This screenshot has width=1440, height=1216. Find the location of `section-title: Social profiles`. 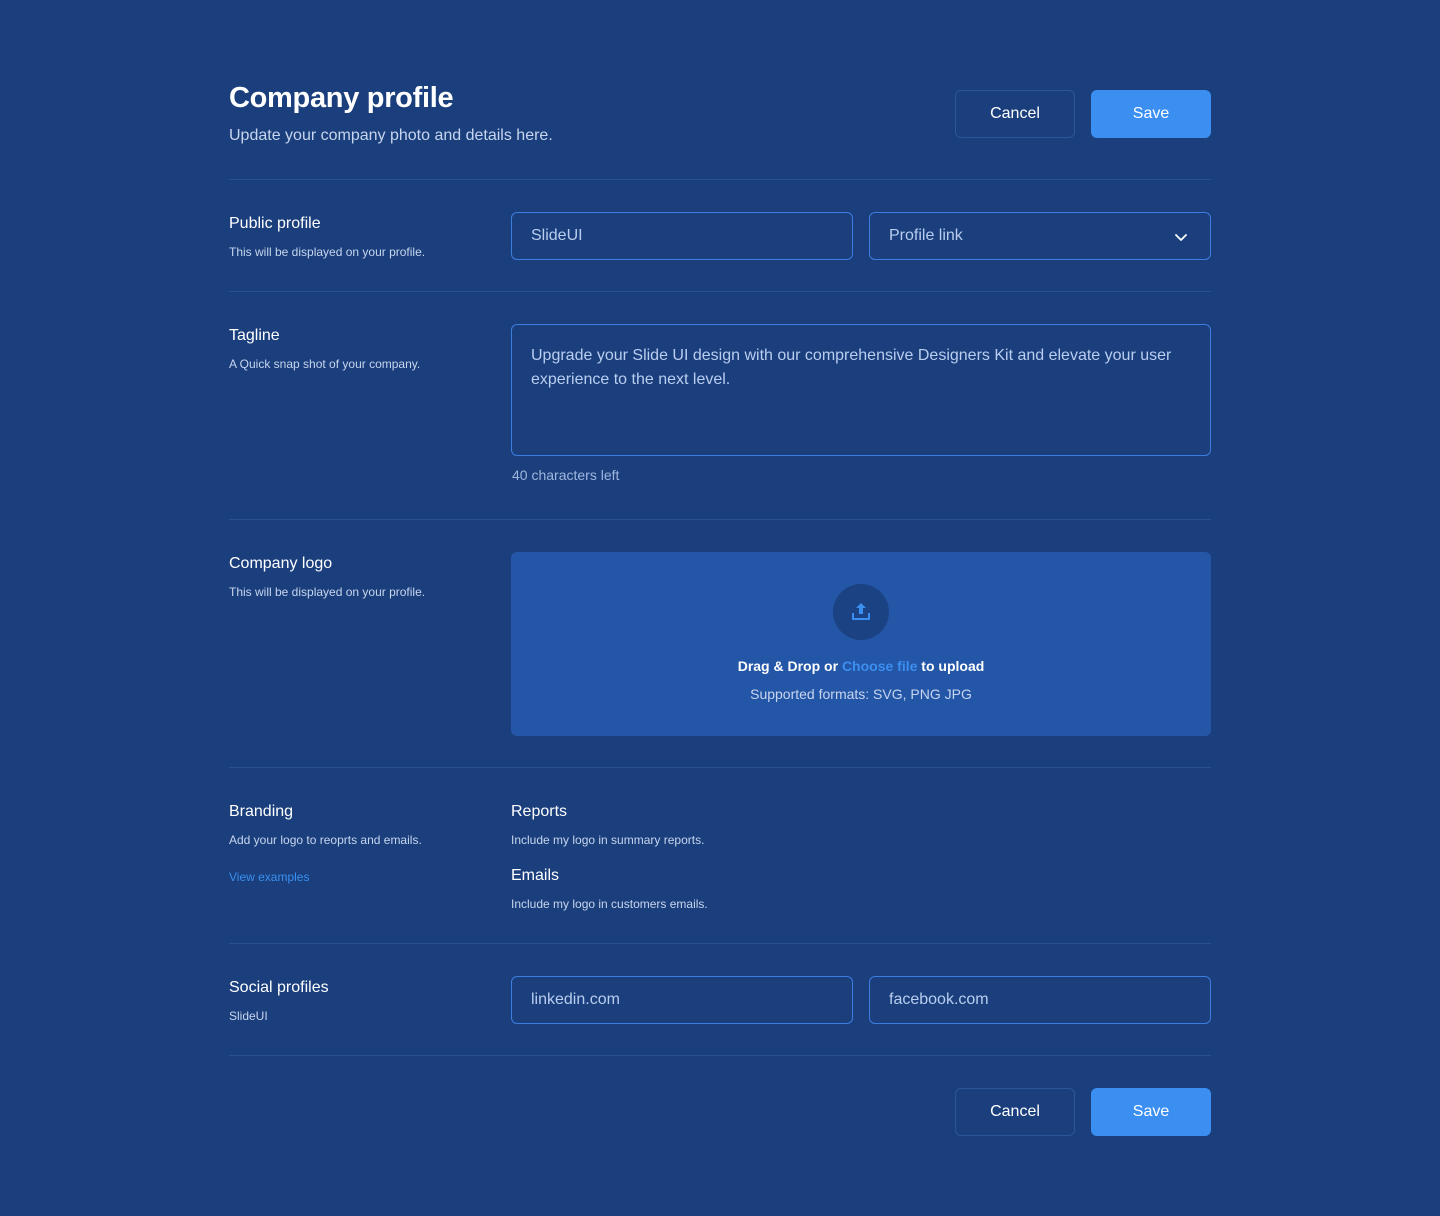

section-title: Social profiles is located at coordinates (279, 987).